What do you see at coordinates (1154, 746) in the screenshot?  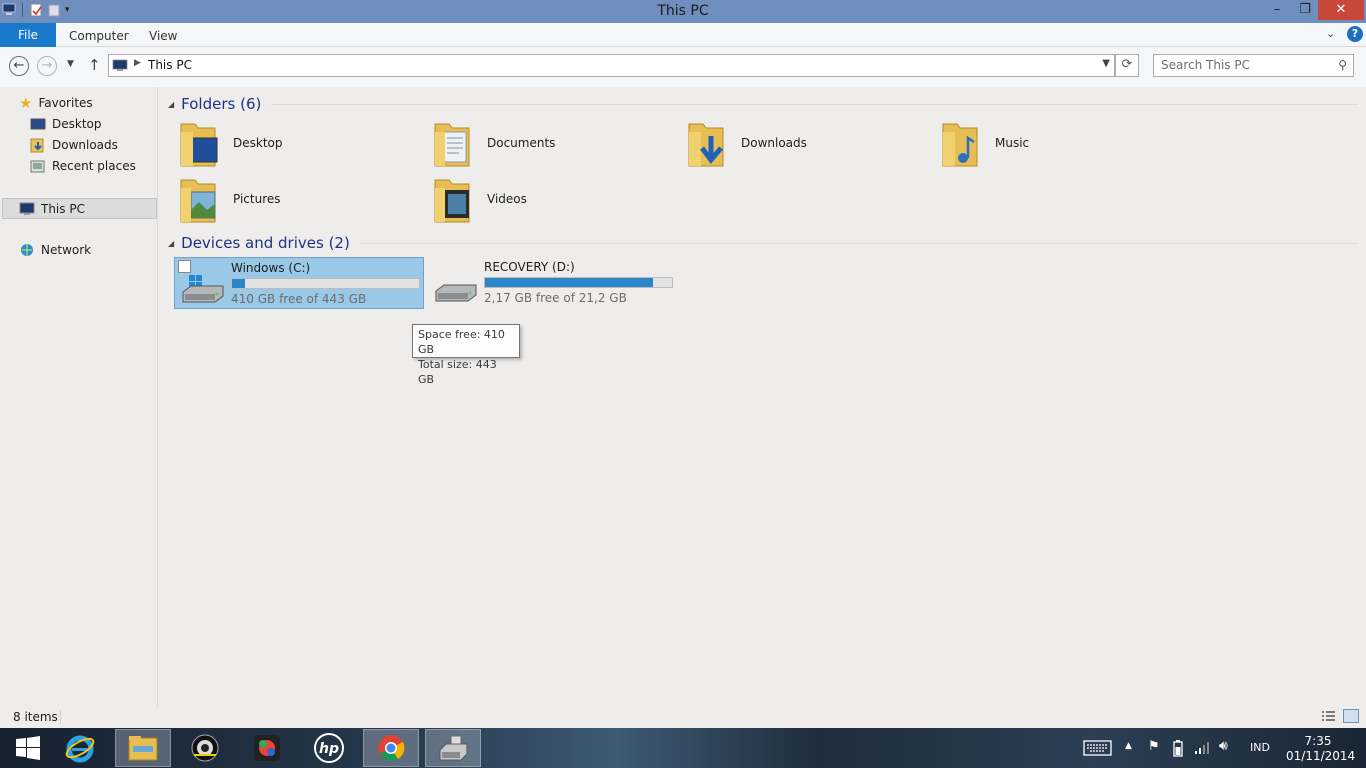 I see `action-center-flag-icon: ⚑` at bounding box center [1154, 746].